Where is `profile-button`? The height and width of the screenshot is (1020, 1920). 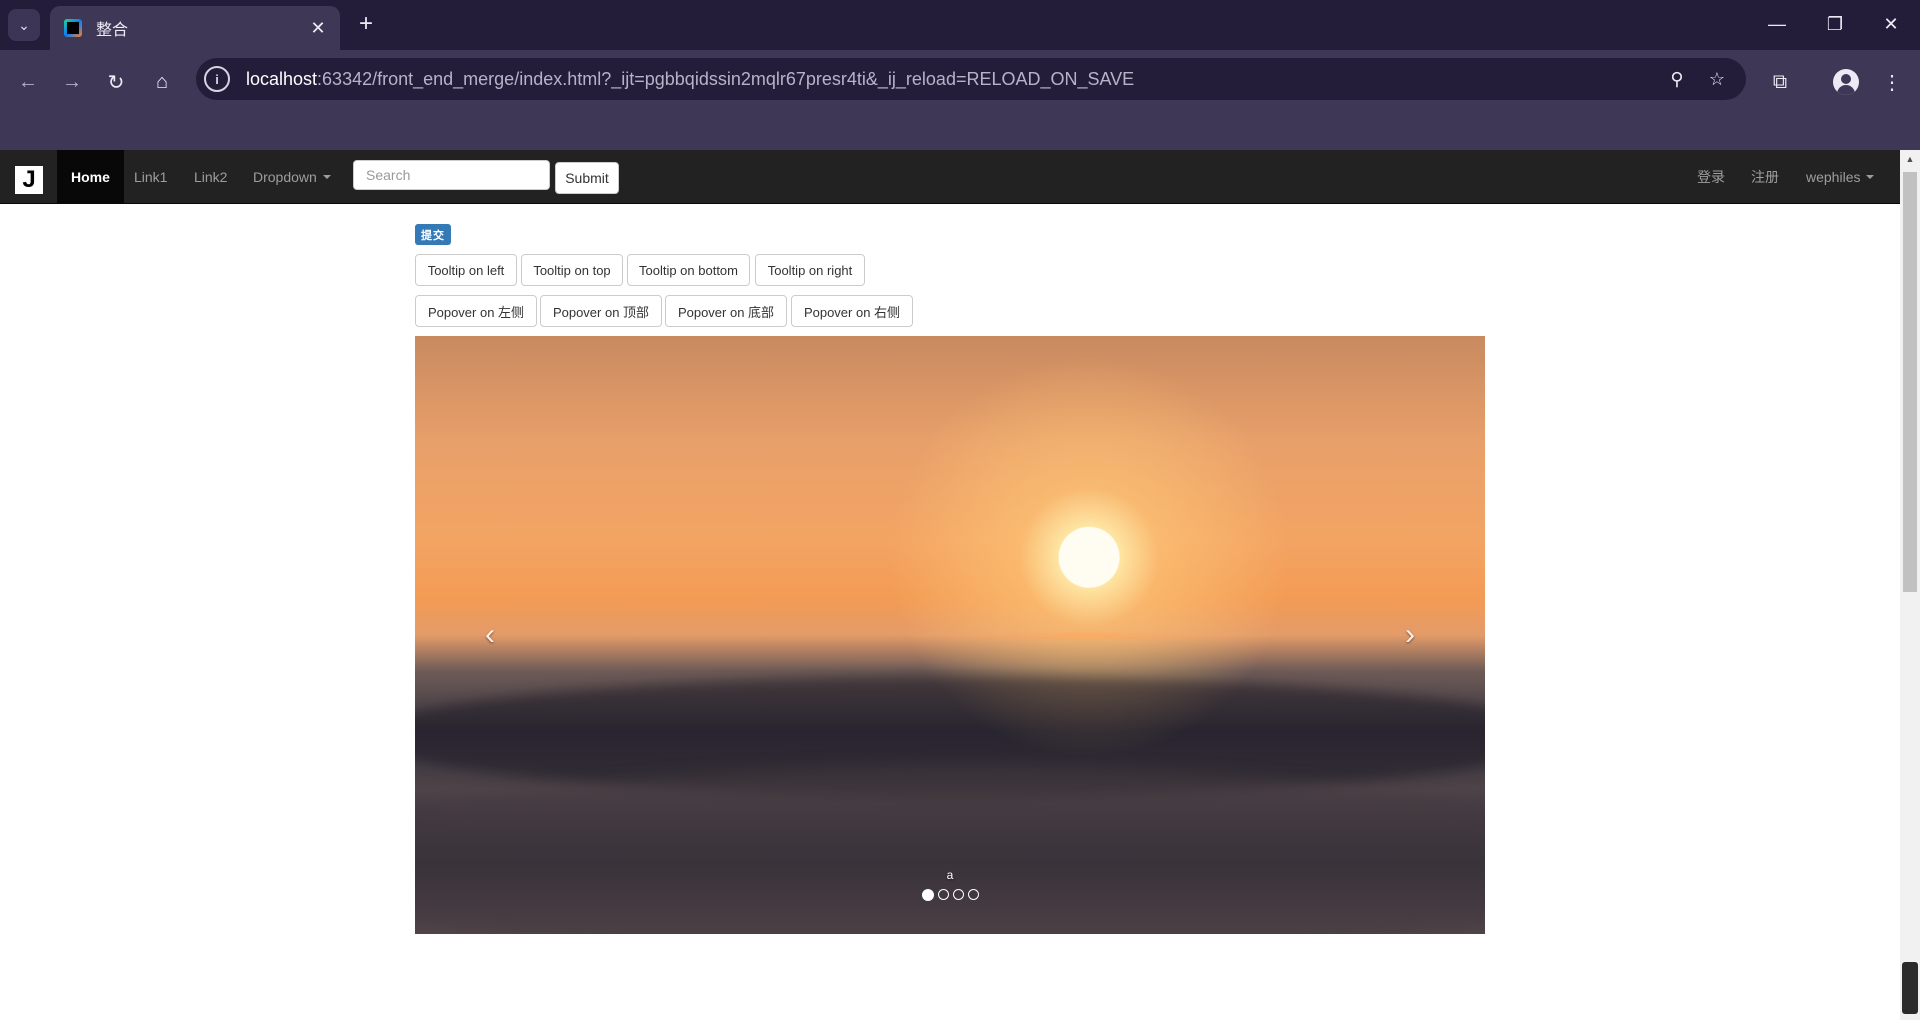 profile-button is located at coordinates (1846, 82).